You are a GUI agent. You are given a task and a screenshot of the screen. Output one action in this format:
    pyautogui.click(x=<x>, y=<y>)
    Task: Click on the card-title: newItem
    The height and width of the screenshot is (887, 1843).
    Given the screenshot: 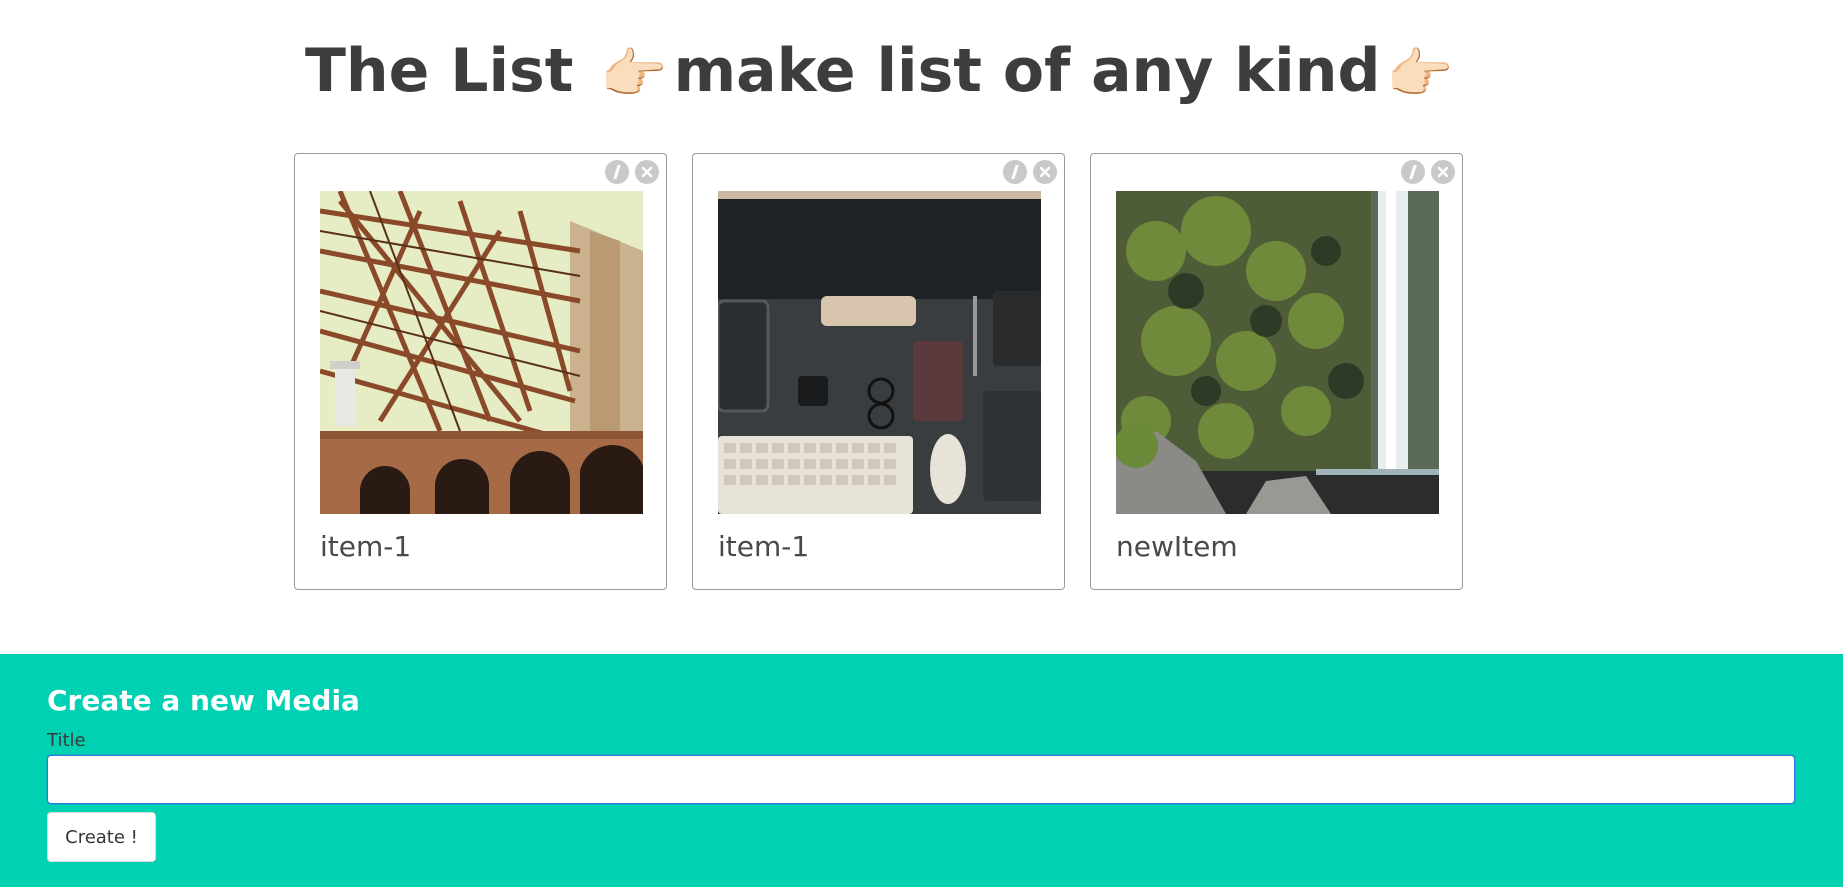 What is the action you would take?
    pyautogui.click(x=1177, y=546)
    